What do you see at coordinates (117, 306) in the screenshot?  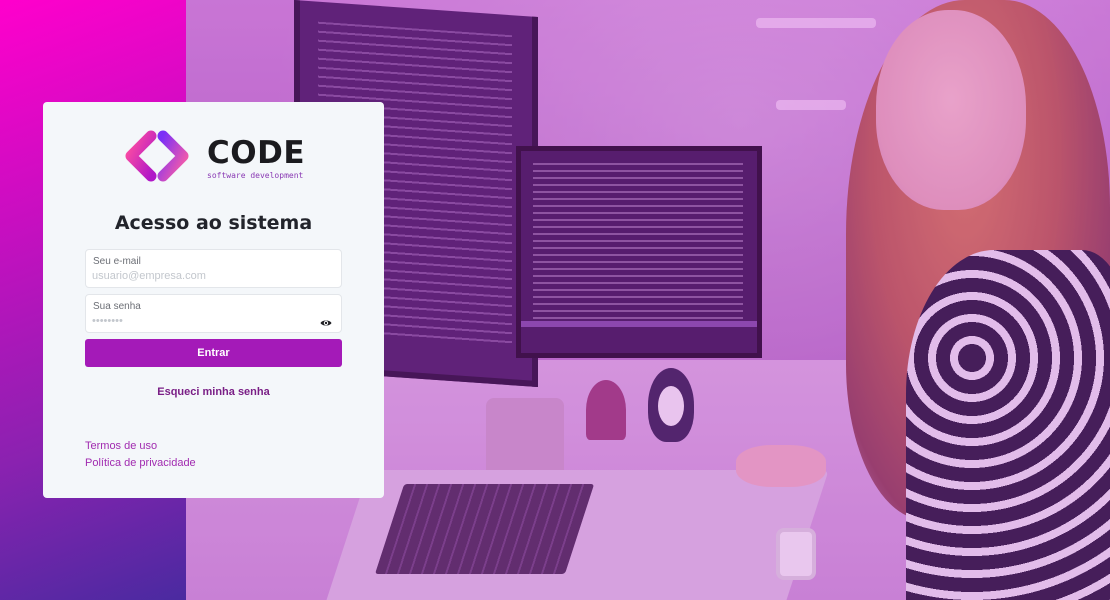 I see `password-label: Sua senha` at bounding box center [117, 306].